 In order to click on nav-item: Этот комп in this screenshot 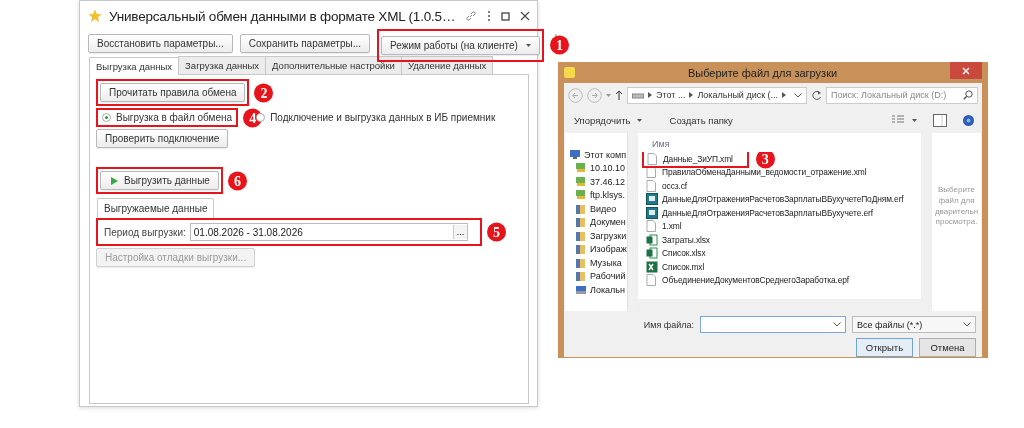, I will do `click(598, 155)`.